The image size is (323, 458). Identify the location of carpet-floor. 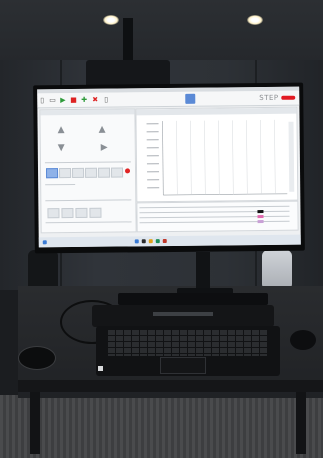
(161, 426).